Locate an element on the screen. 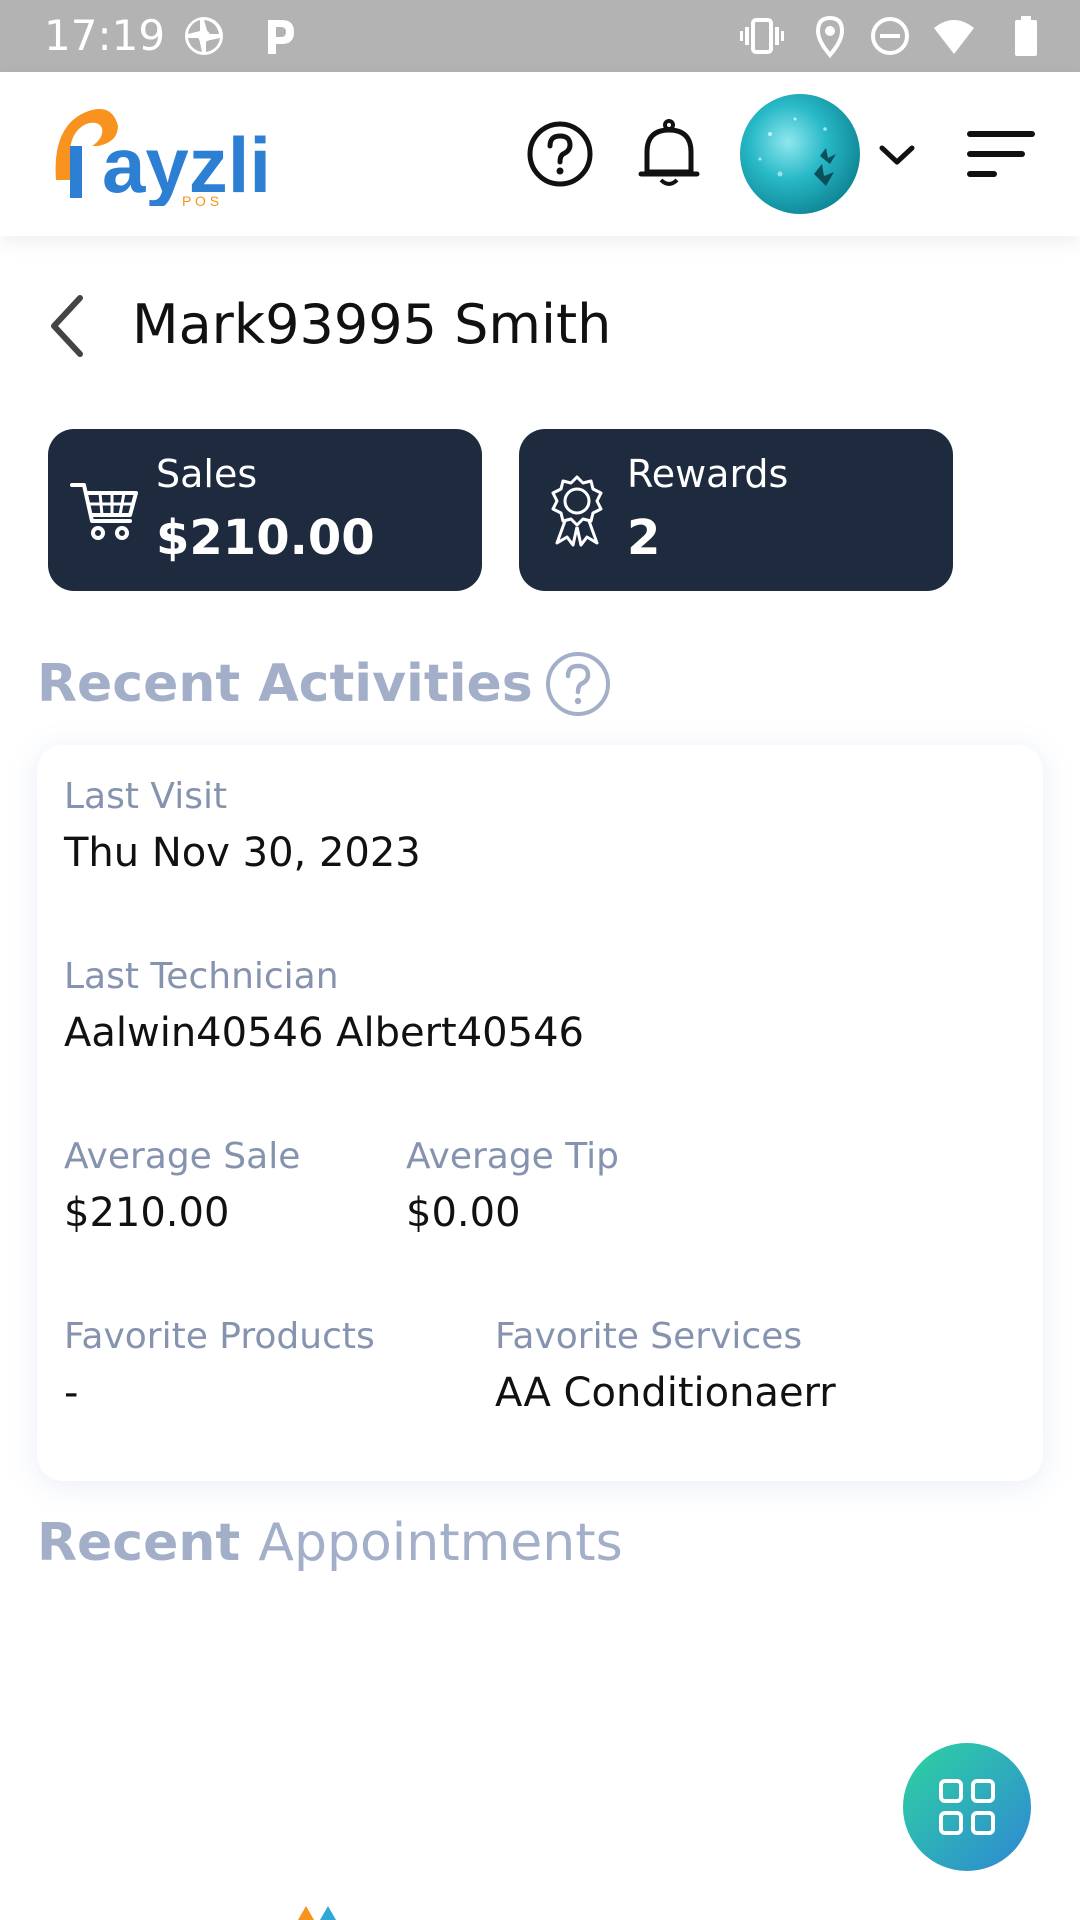 Image resolution: width=1080 pixels, height=1920 pixels. last-technician-value: Aalwin40546 Albert40546 is located at coordinates (324, 1033).